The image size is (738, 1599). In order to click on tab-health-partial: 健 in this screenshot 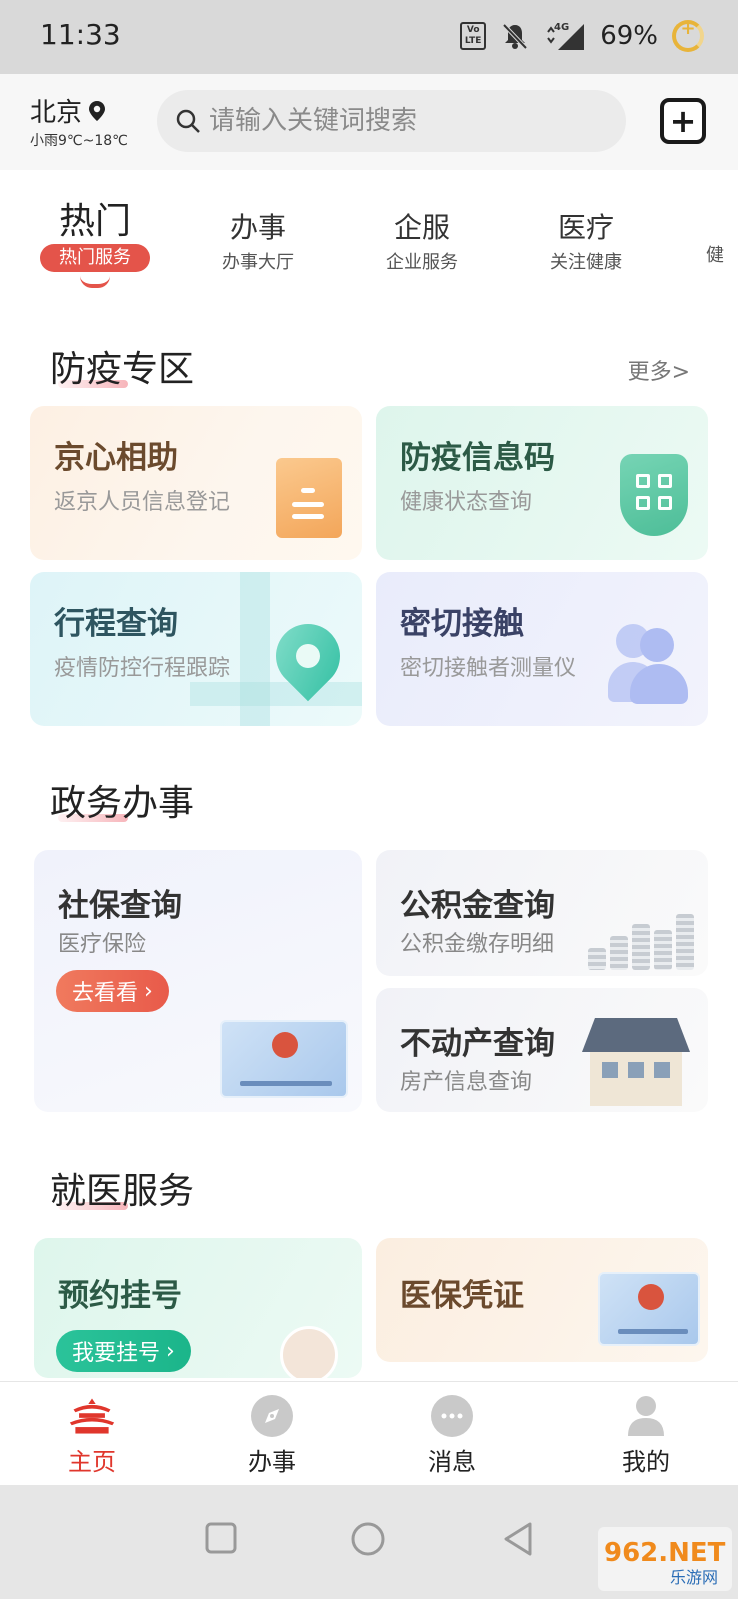, I will do `click(722, 236)`.